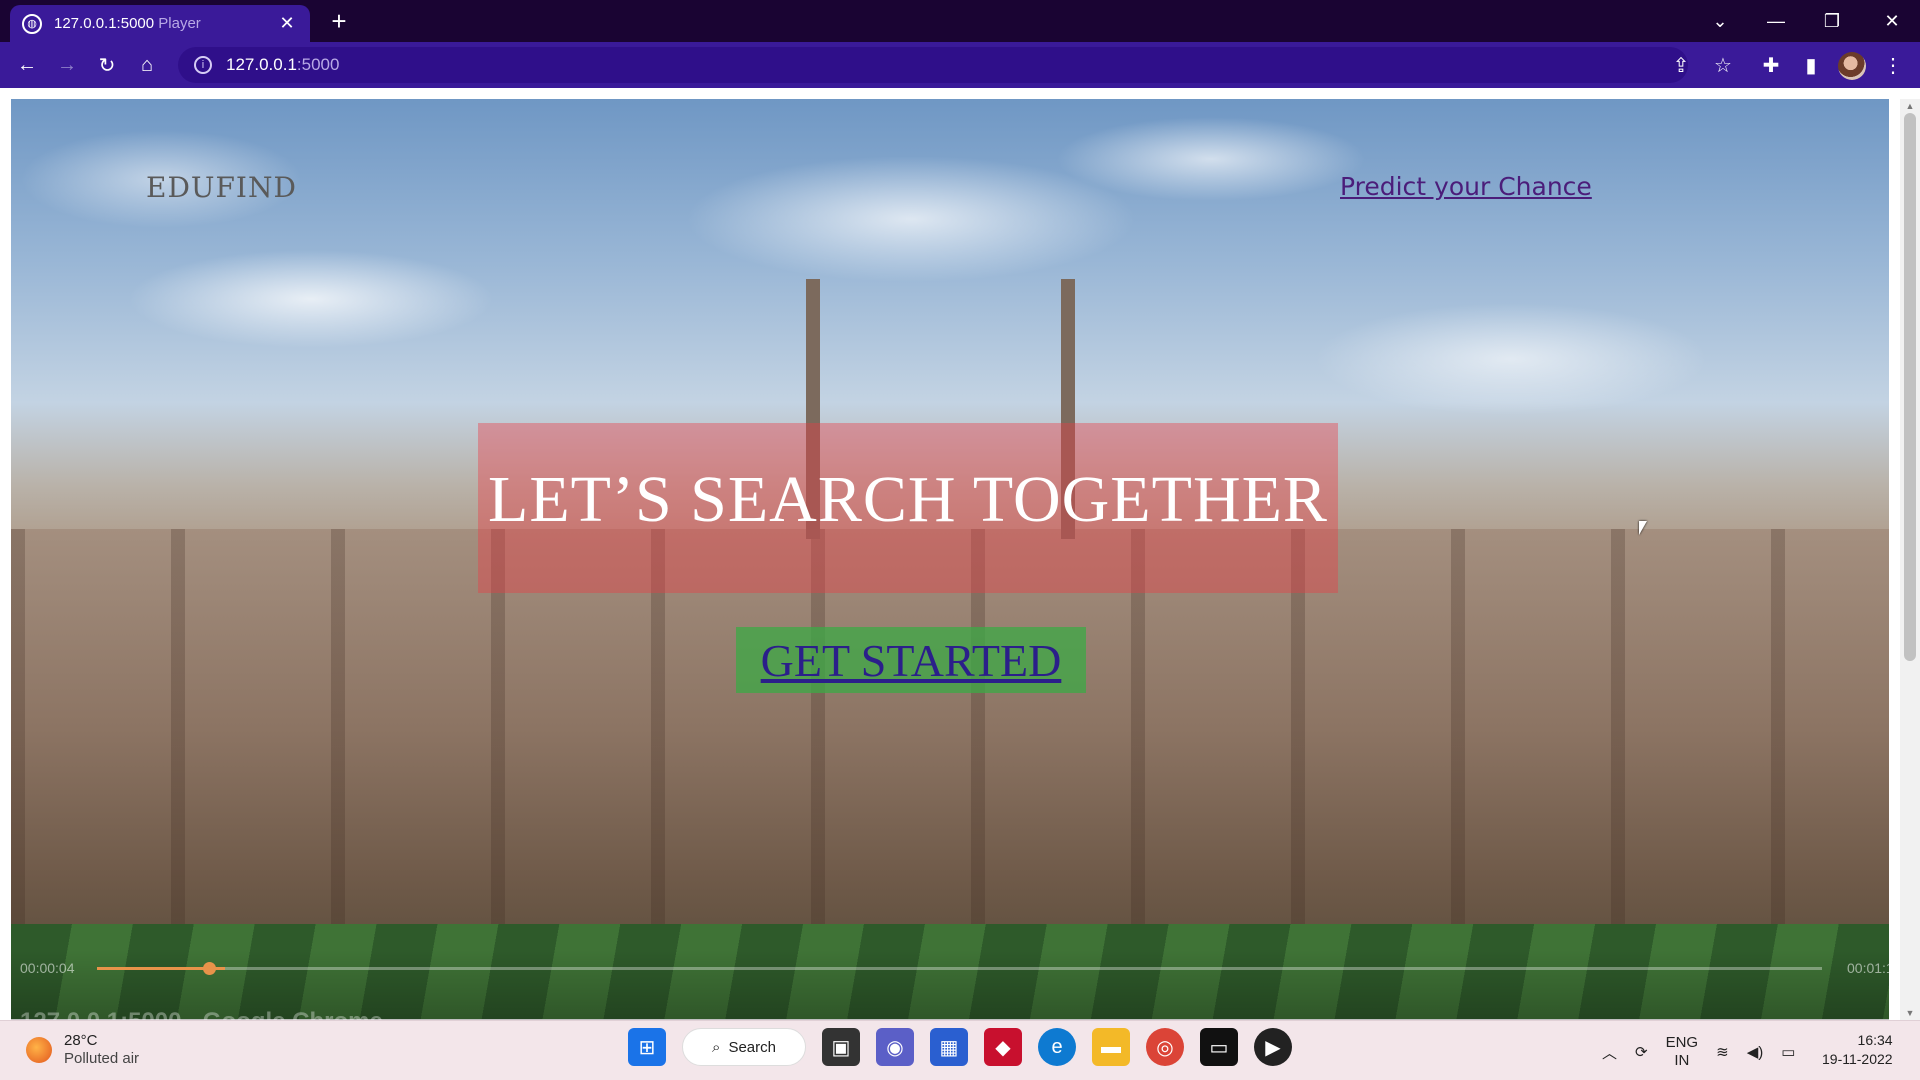 Image resolution: width=1920 pixels, height=1080 pixels. What do you see at coordinates (1682, 1042) in the screenshot?
I see `language-code: ENG` at bounding box center [1682, 1042].